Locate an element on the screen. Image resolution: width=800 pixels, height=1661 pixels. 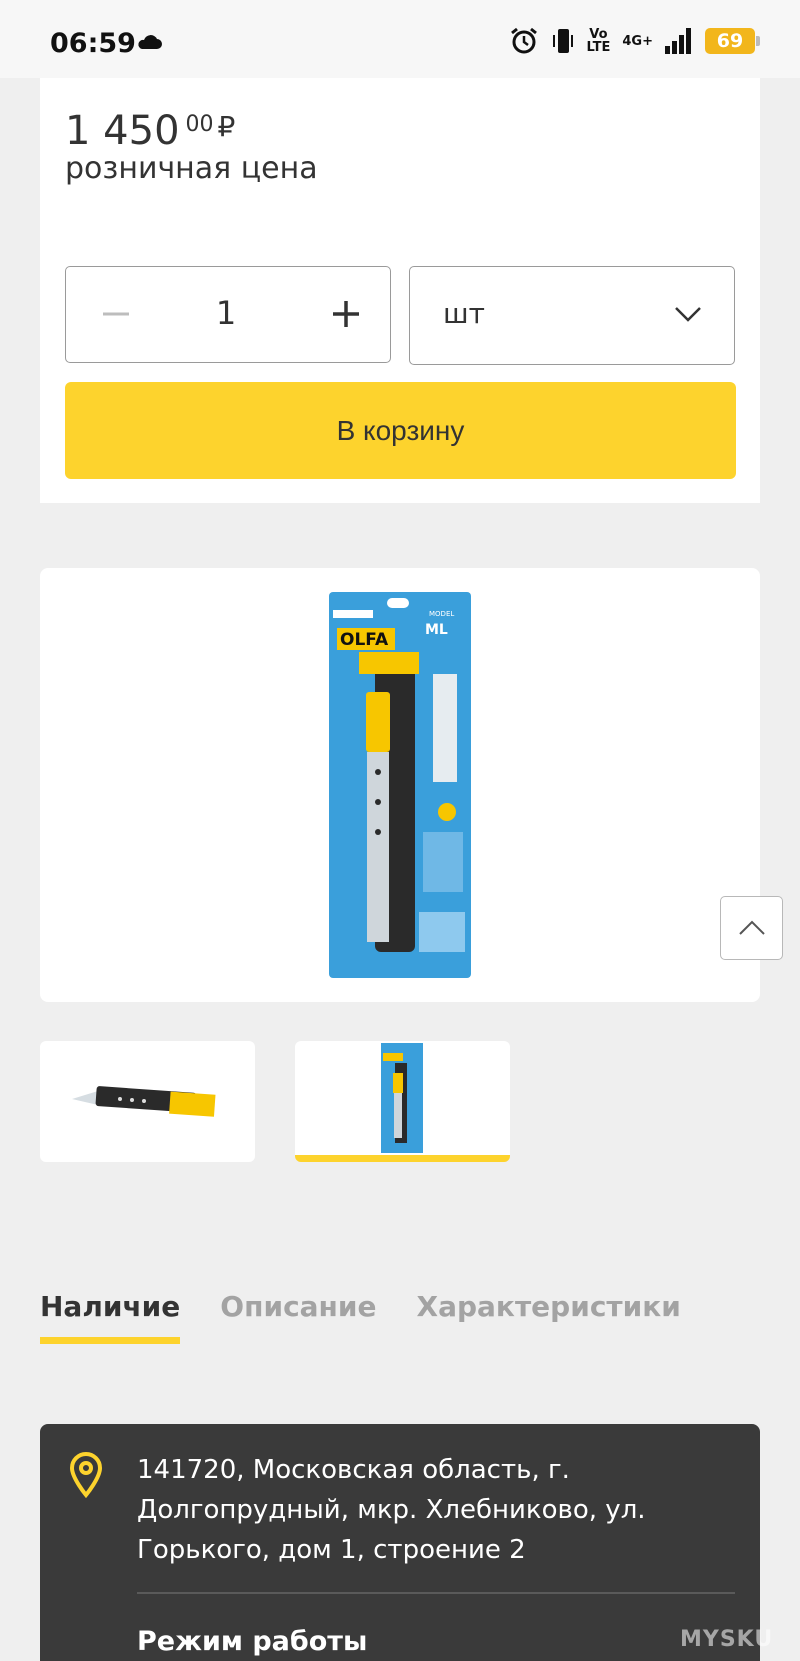
tab-specifications: Характеристики is located at coordinates (549, 1317).